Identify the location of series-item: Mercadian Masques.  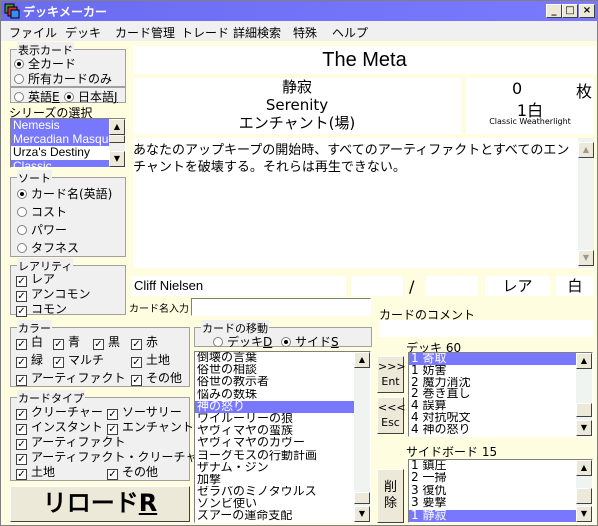
(68, 139).